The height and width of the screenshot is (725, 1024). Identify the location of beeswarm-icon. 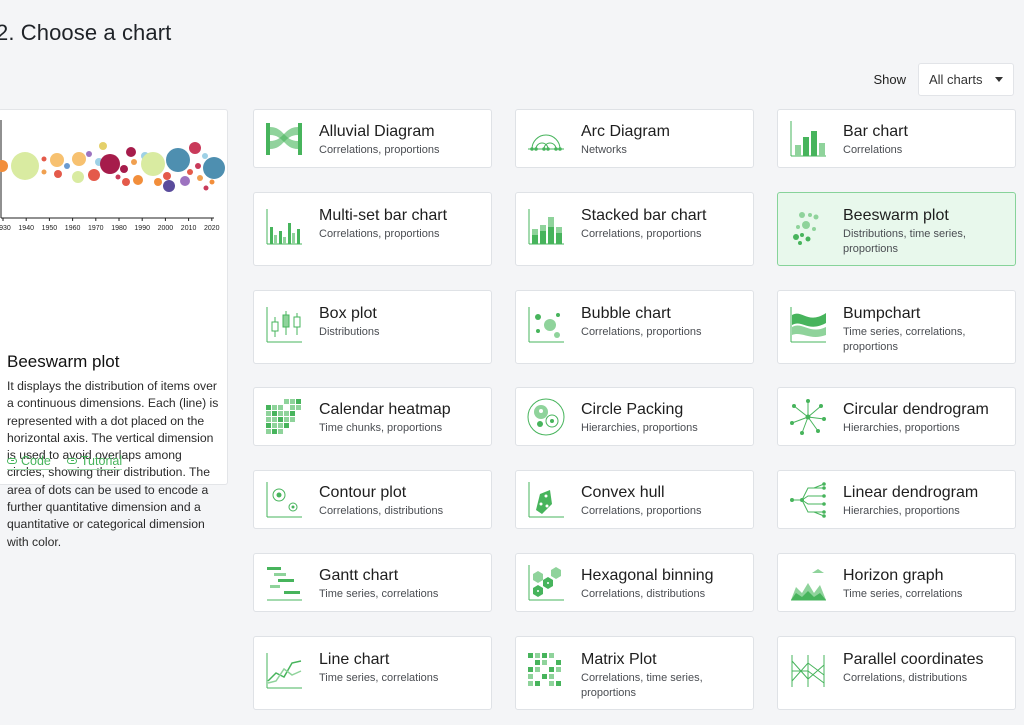
(806, 228).